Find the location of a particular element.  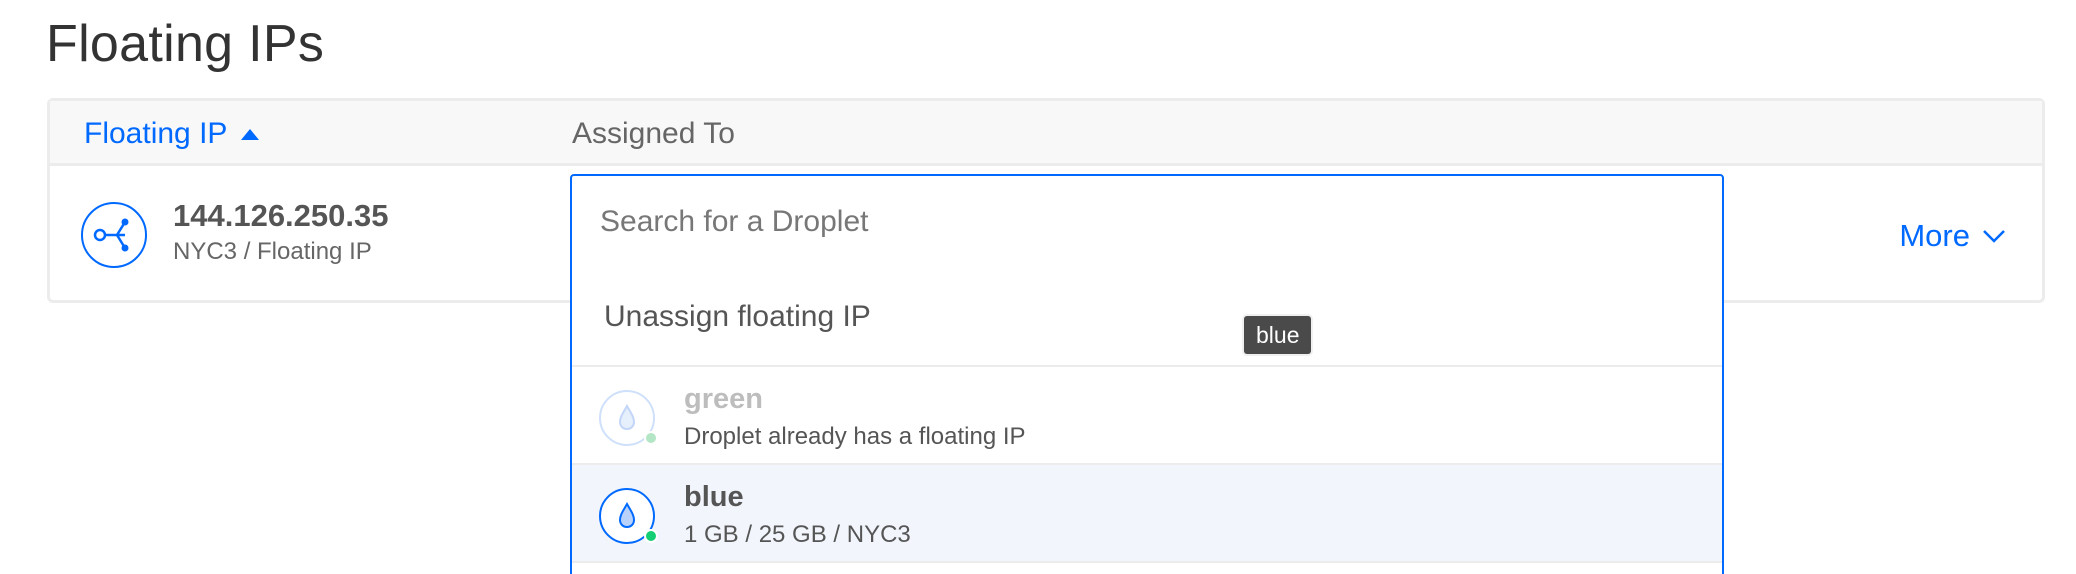

caret-up-icon is located at coordinates (250, 134).